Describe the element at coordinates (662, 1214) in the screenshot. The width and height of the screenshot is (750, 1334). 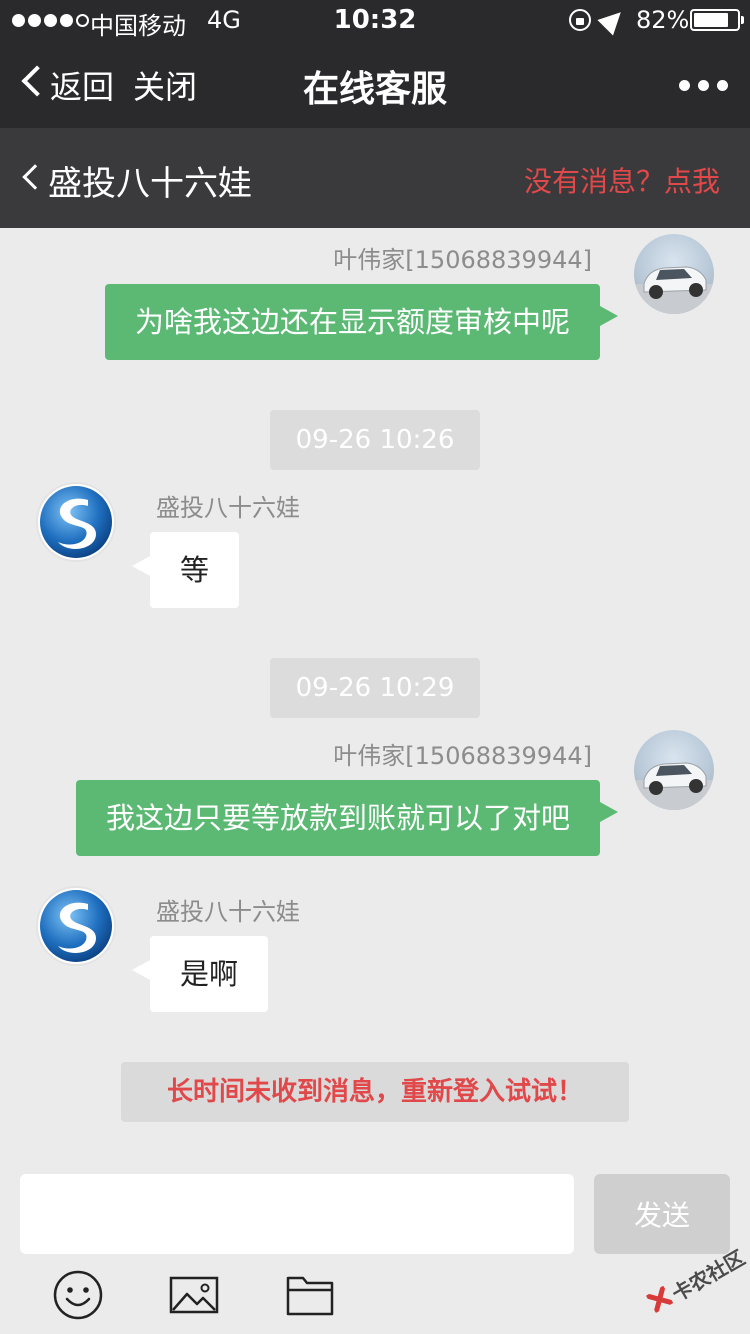
I see `send-button: 发送` at that location.